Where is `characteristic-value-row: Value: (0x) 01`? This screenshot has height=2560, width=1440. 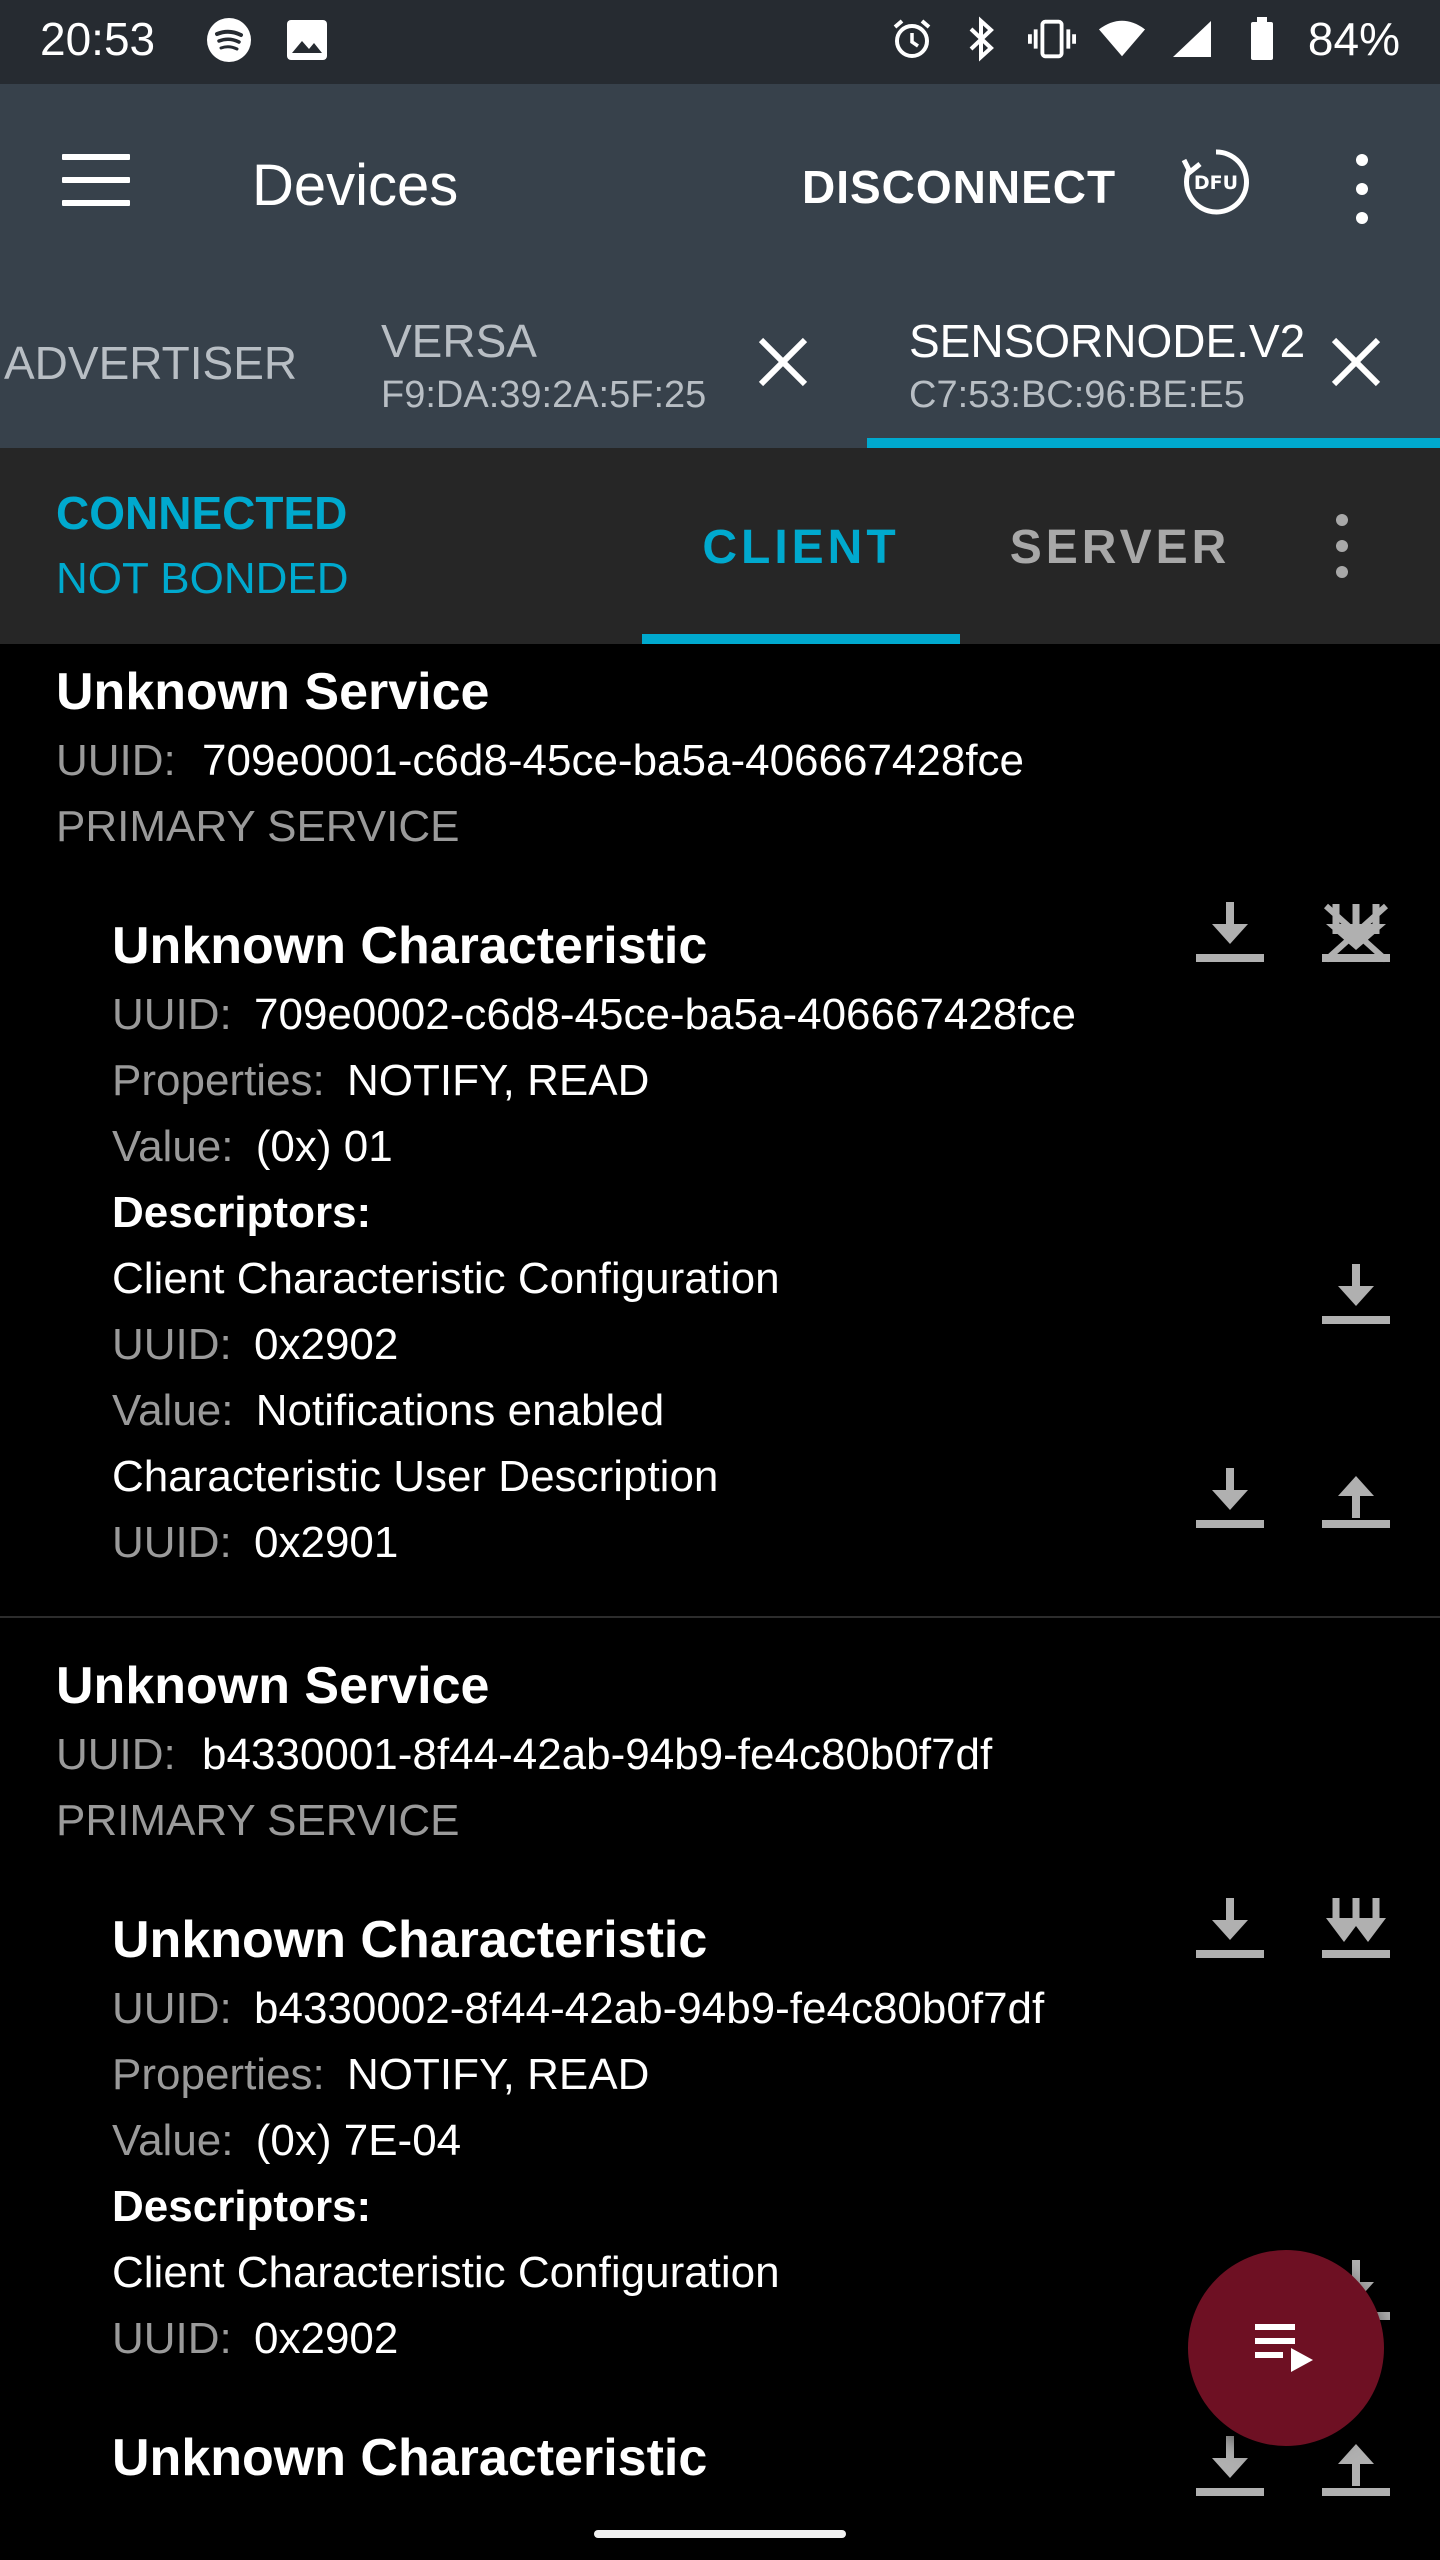 characteristic-value-row: Value: (0x) 01 is located at coordinates (252, 1147).